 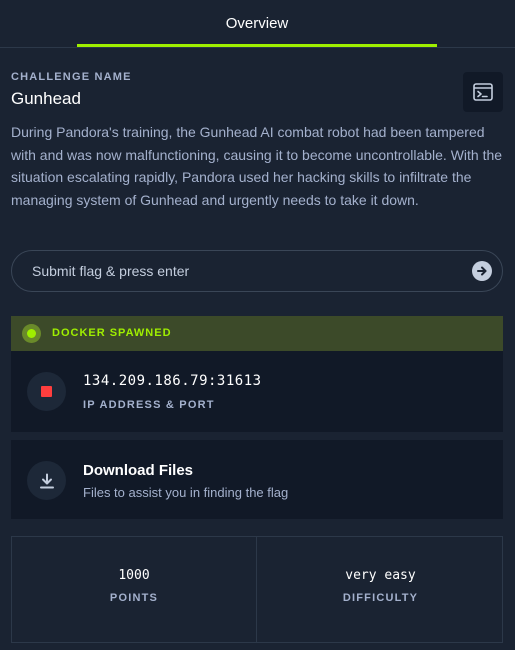 I want to click on download-subtitle: Files to assist you in finding the flag, so click(x=186, y=492).